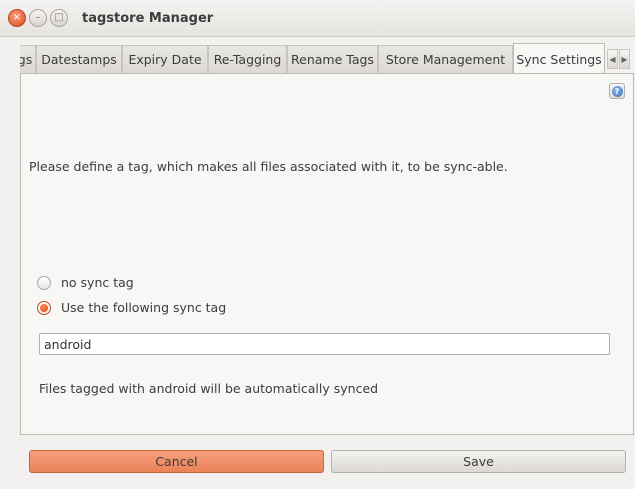 Image resolution: width=635 pixels, height=489 pixels. I want to click on arrow-left-icon: ◀, so click(612, 59).